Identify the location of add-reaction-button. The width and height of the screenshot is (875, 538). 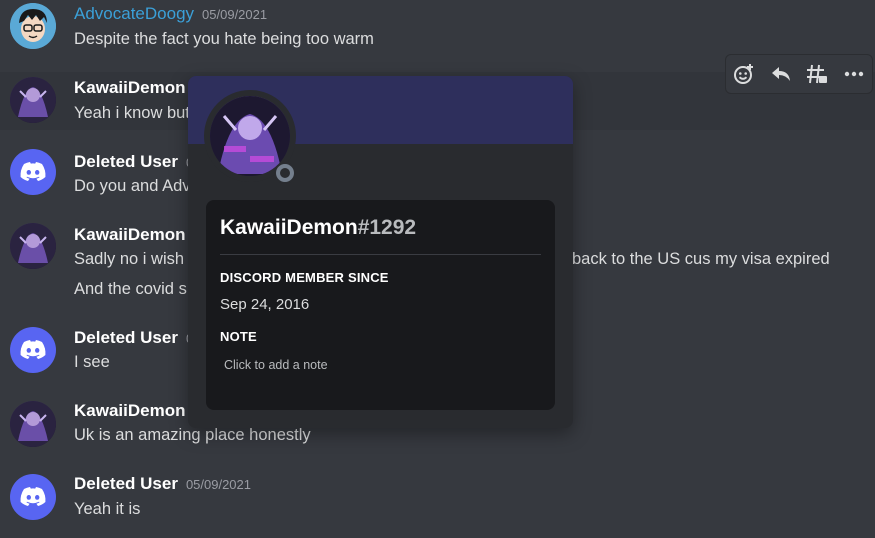
(744, 74).